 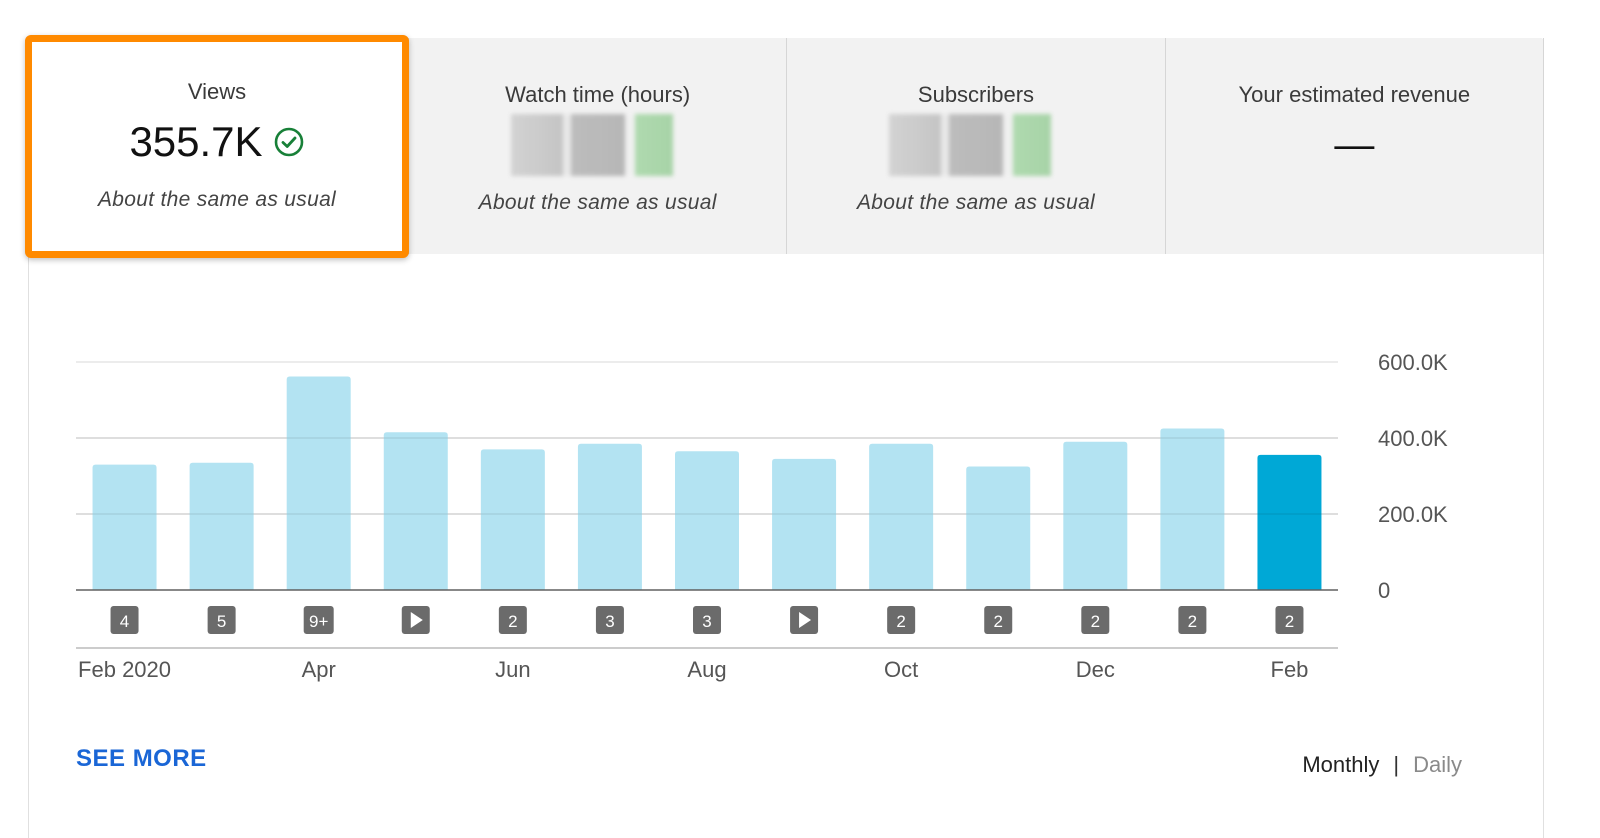 What do you see at coordinates (124, 621) in the screenshot?
I see `badge-count: 4` at bounding box center [124, 621].